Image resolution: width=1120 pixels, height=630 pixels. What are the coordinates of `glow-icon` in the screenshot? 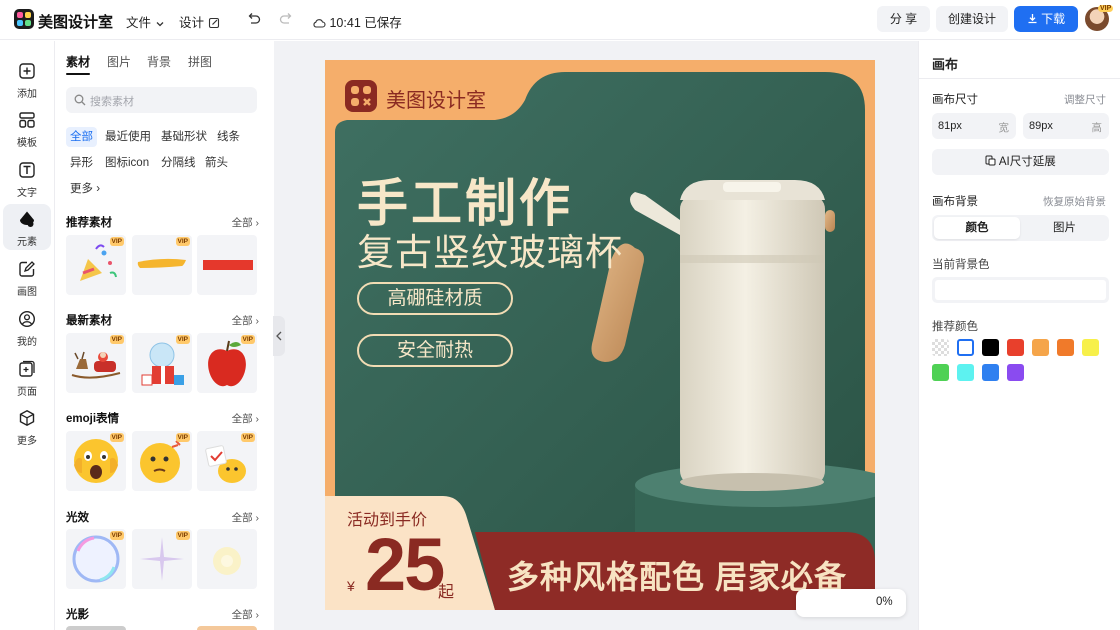 It's located at (227, 561).